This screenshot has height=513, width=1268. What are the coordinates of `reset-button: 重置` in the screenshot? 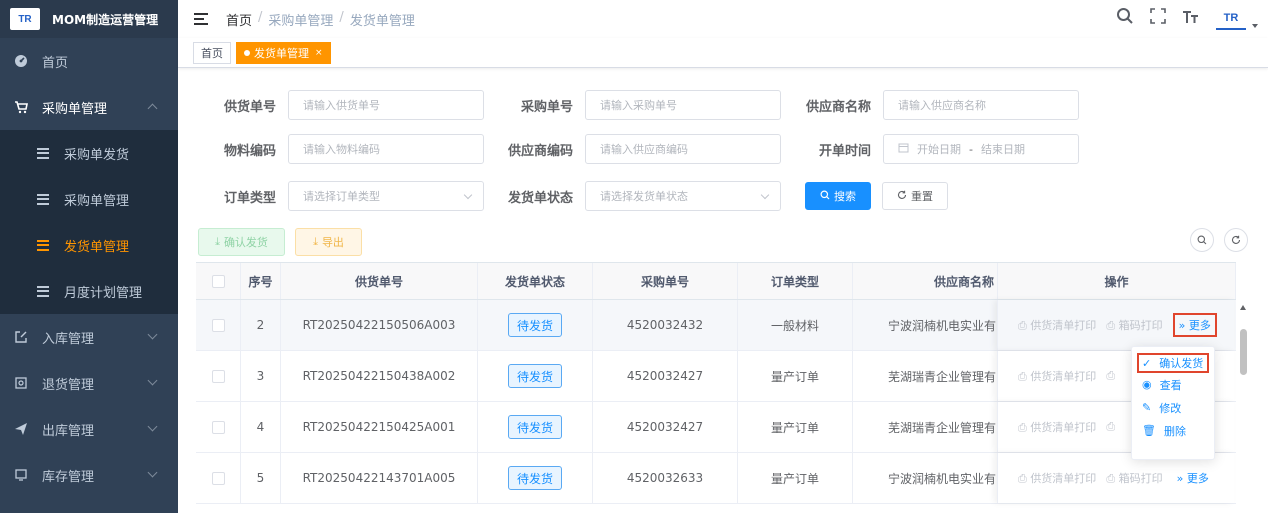 It's located at (915, 196).